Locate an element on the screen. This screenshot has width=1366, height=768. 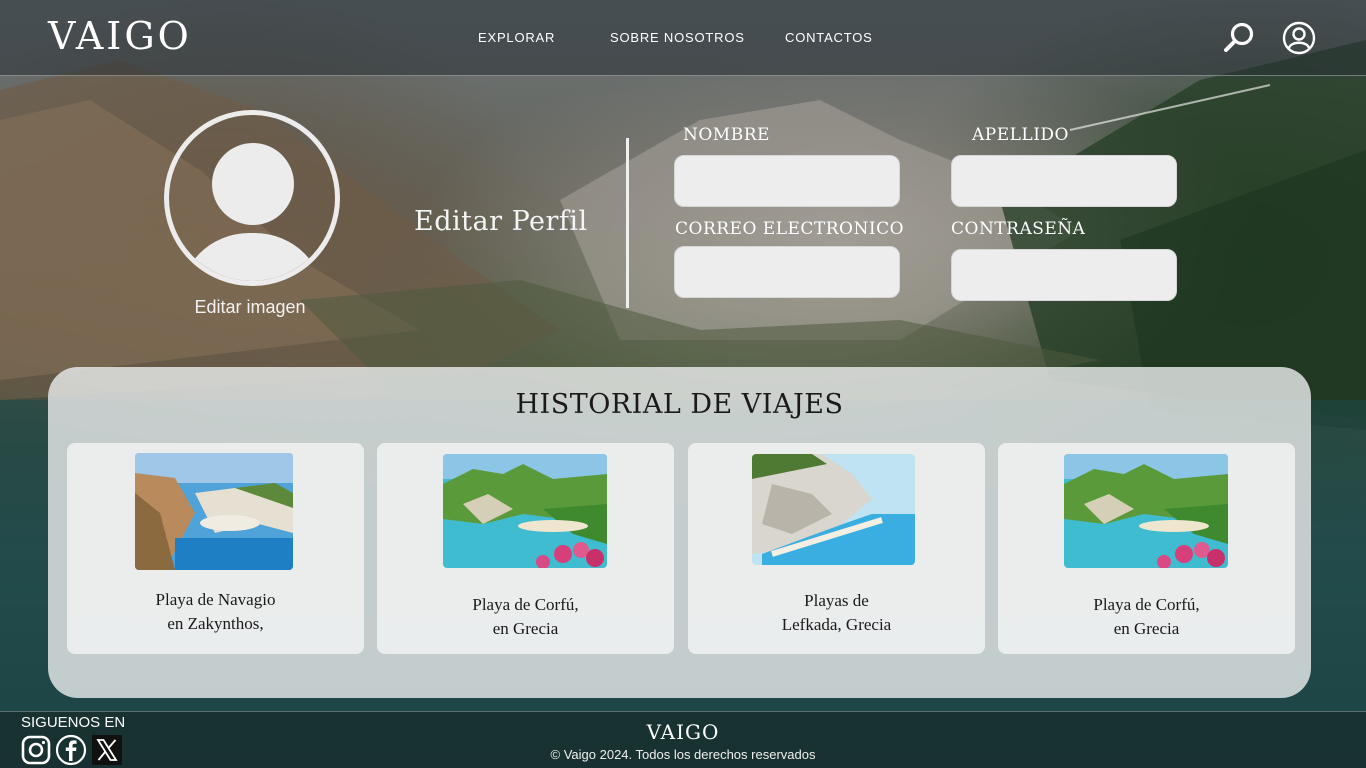
trip-card-lefkada: Playas de Lefkada, Grecia is located at coordinates (836, 548).